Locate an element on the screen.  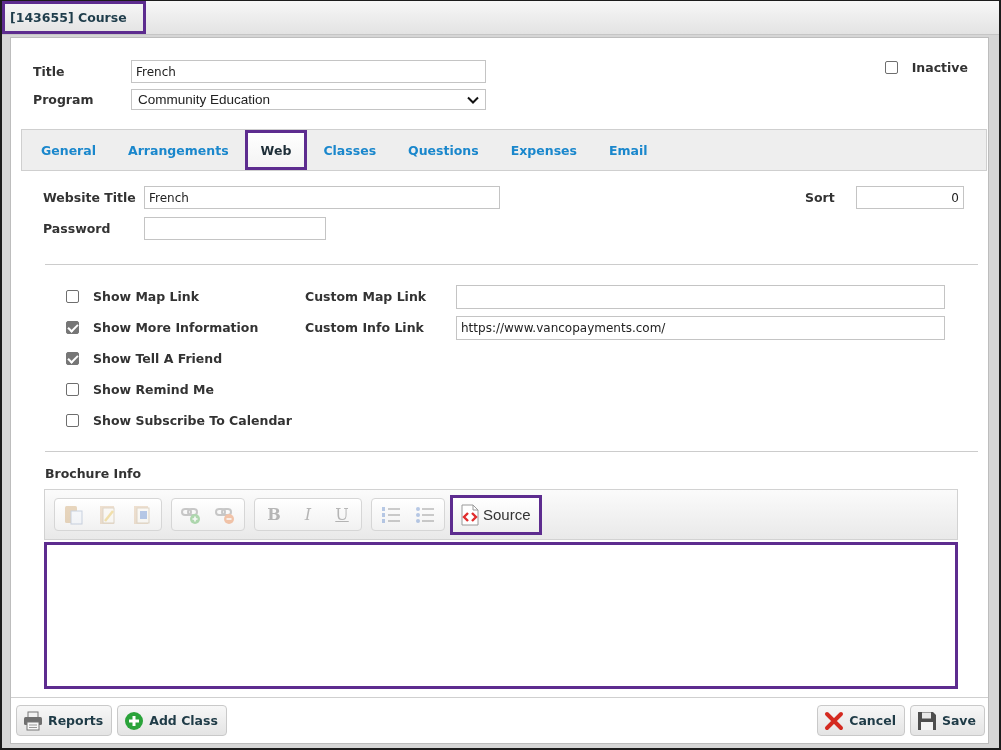
bulleted-list-icon is located at coordinates (425, 514).